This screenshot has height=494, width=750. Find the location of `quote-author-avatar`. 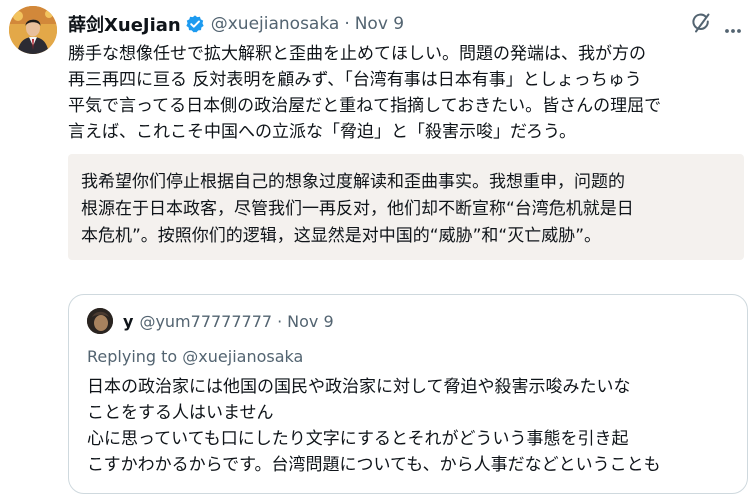

quote-author-avatar is located at coordinates (100, 321).